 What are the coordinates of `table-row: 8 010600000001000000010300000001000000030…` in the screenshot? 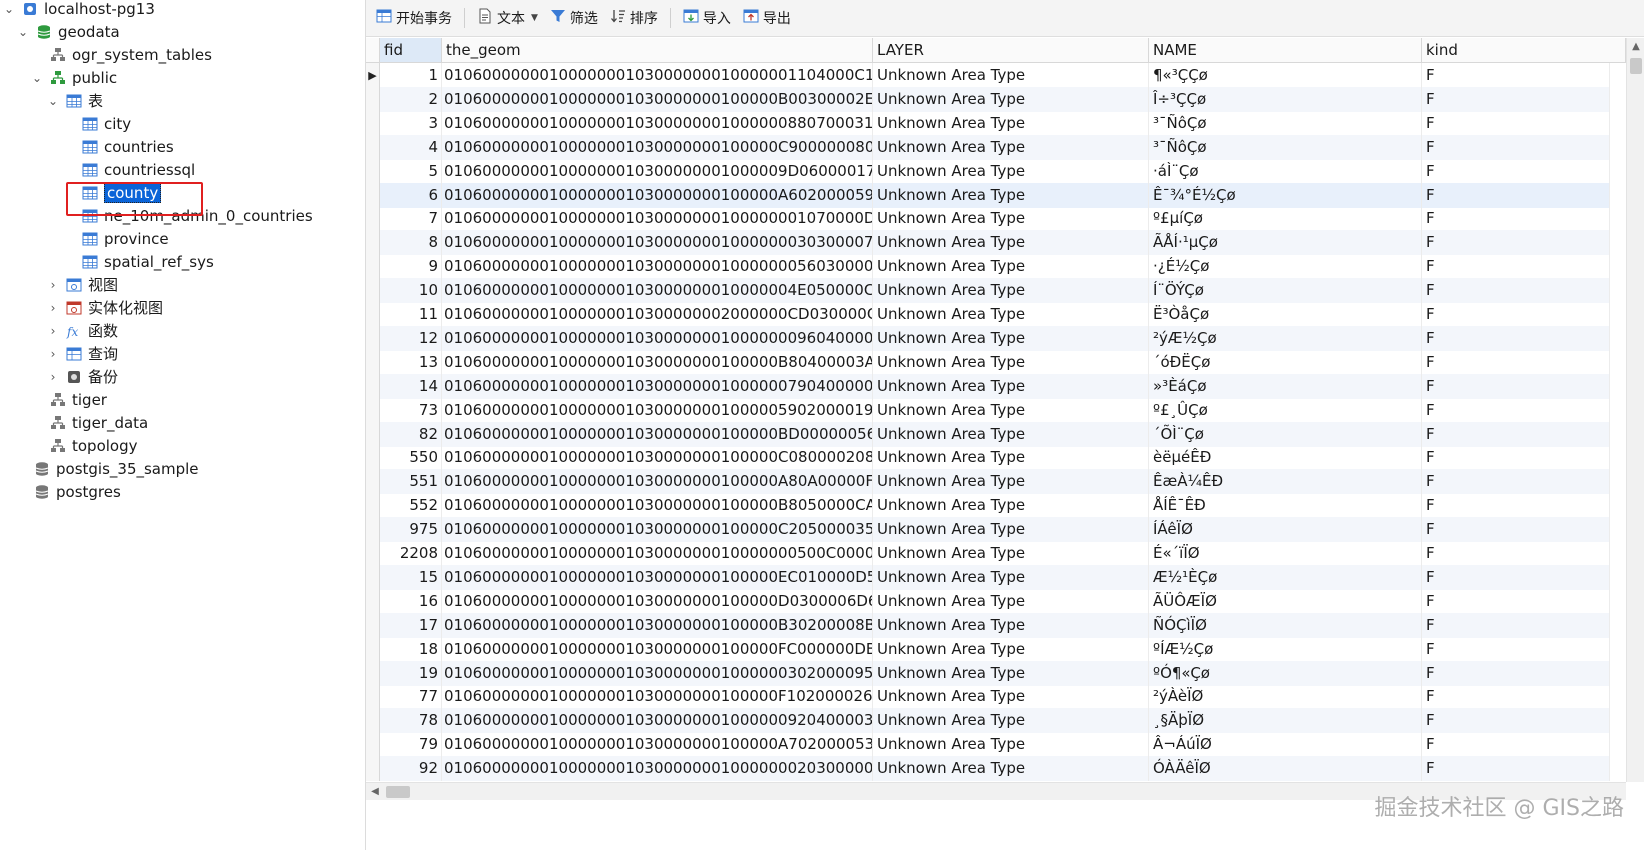 It's located at (988, 243).